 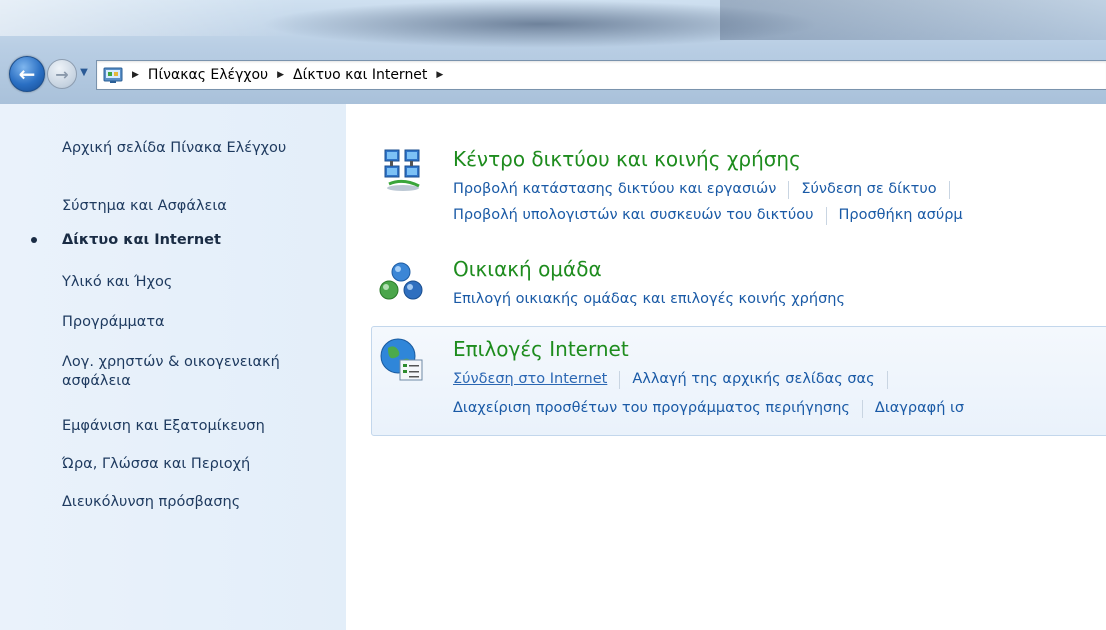 I want to click on sidebar-item-label: Λογ. χρηστών & οικογενειακή, so click(x=171, y=362).